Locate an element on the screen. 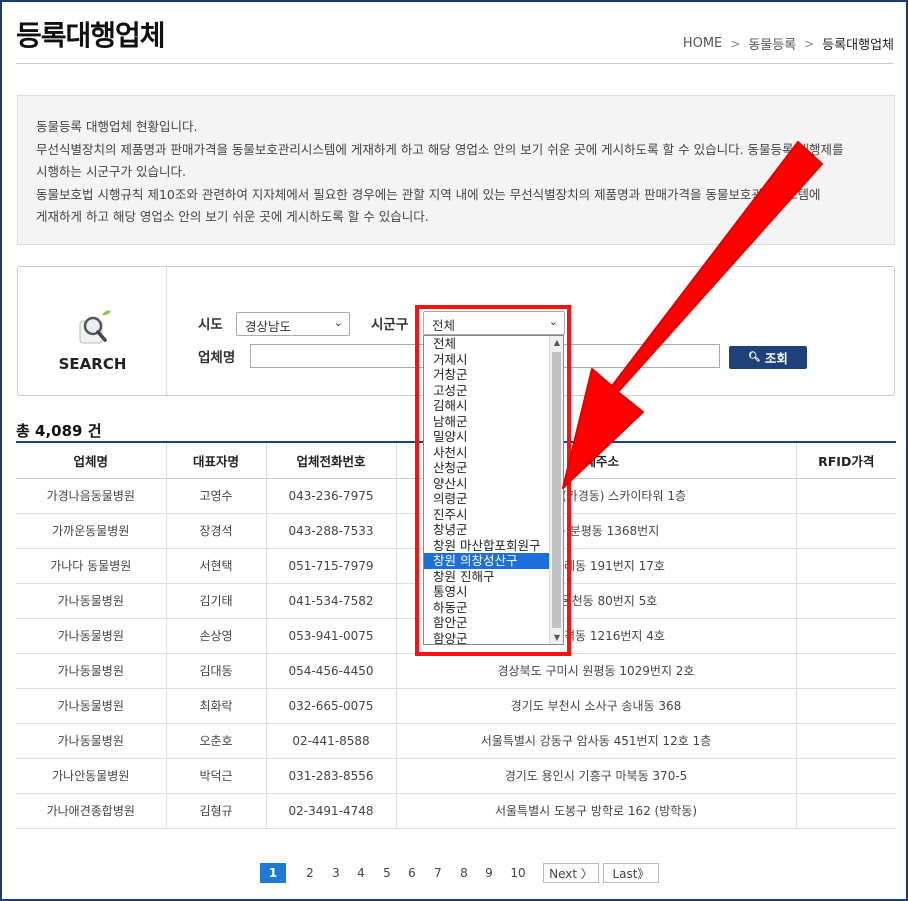  annotation-arrow is located at coordinates (692, 315).